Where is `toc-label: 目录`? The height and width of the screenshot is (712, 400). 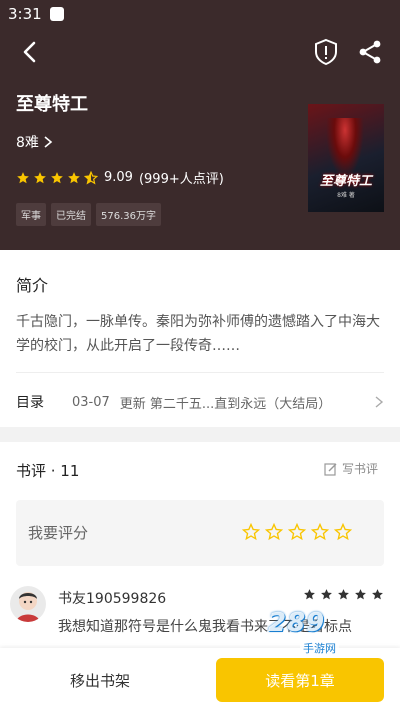
toc-label: 目录 is located at coordinates (30, 403).